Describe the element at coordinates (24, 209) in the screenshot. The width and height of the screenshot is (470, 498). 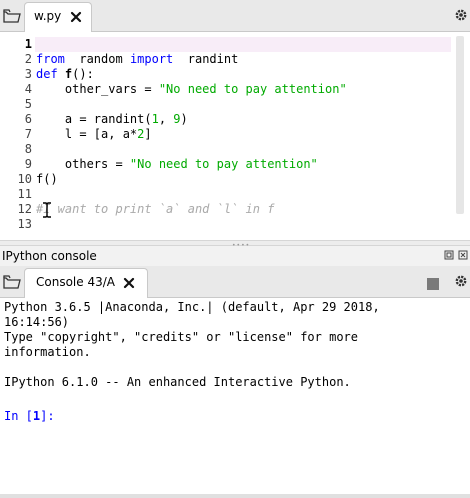
I see `line-number: 12` at that location.